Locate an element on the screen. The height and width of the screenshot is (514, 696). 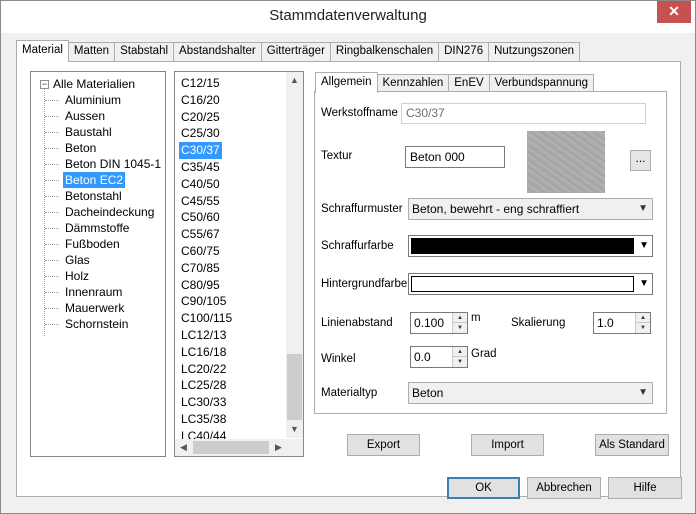
ok-button: OK is located at coordinates (483, 488).